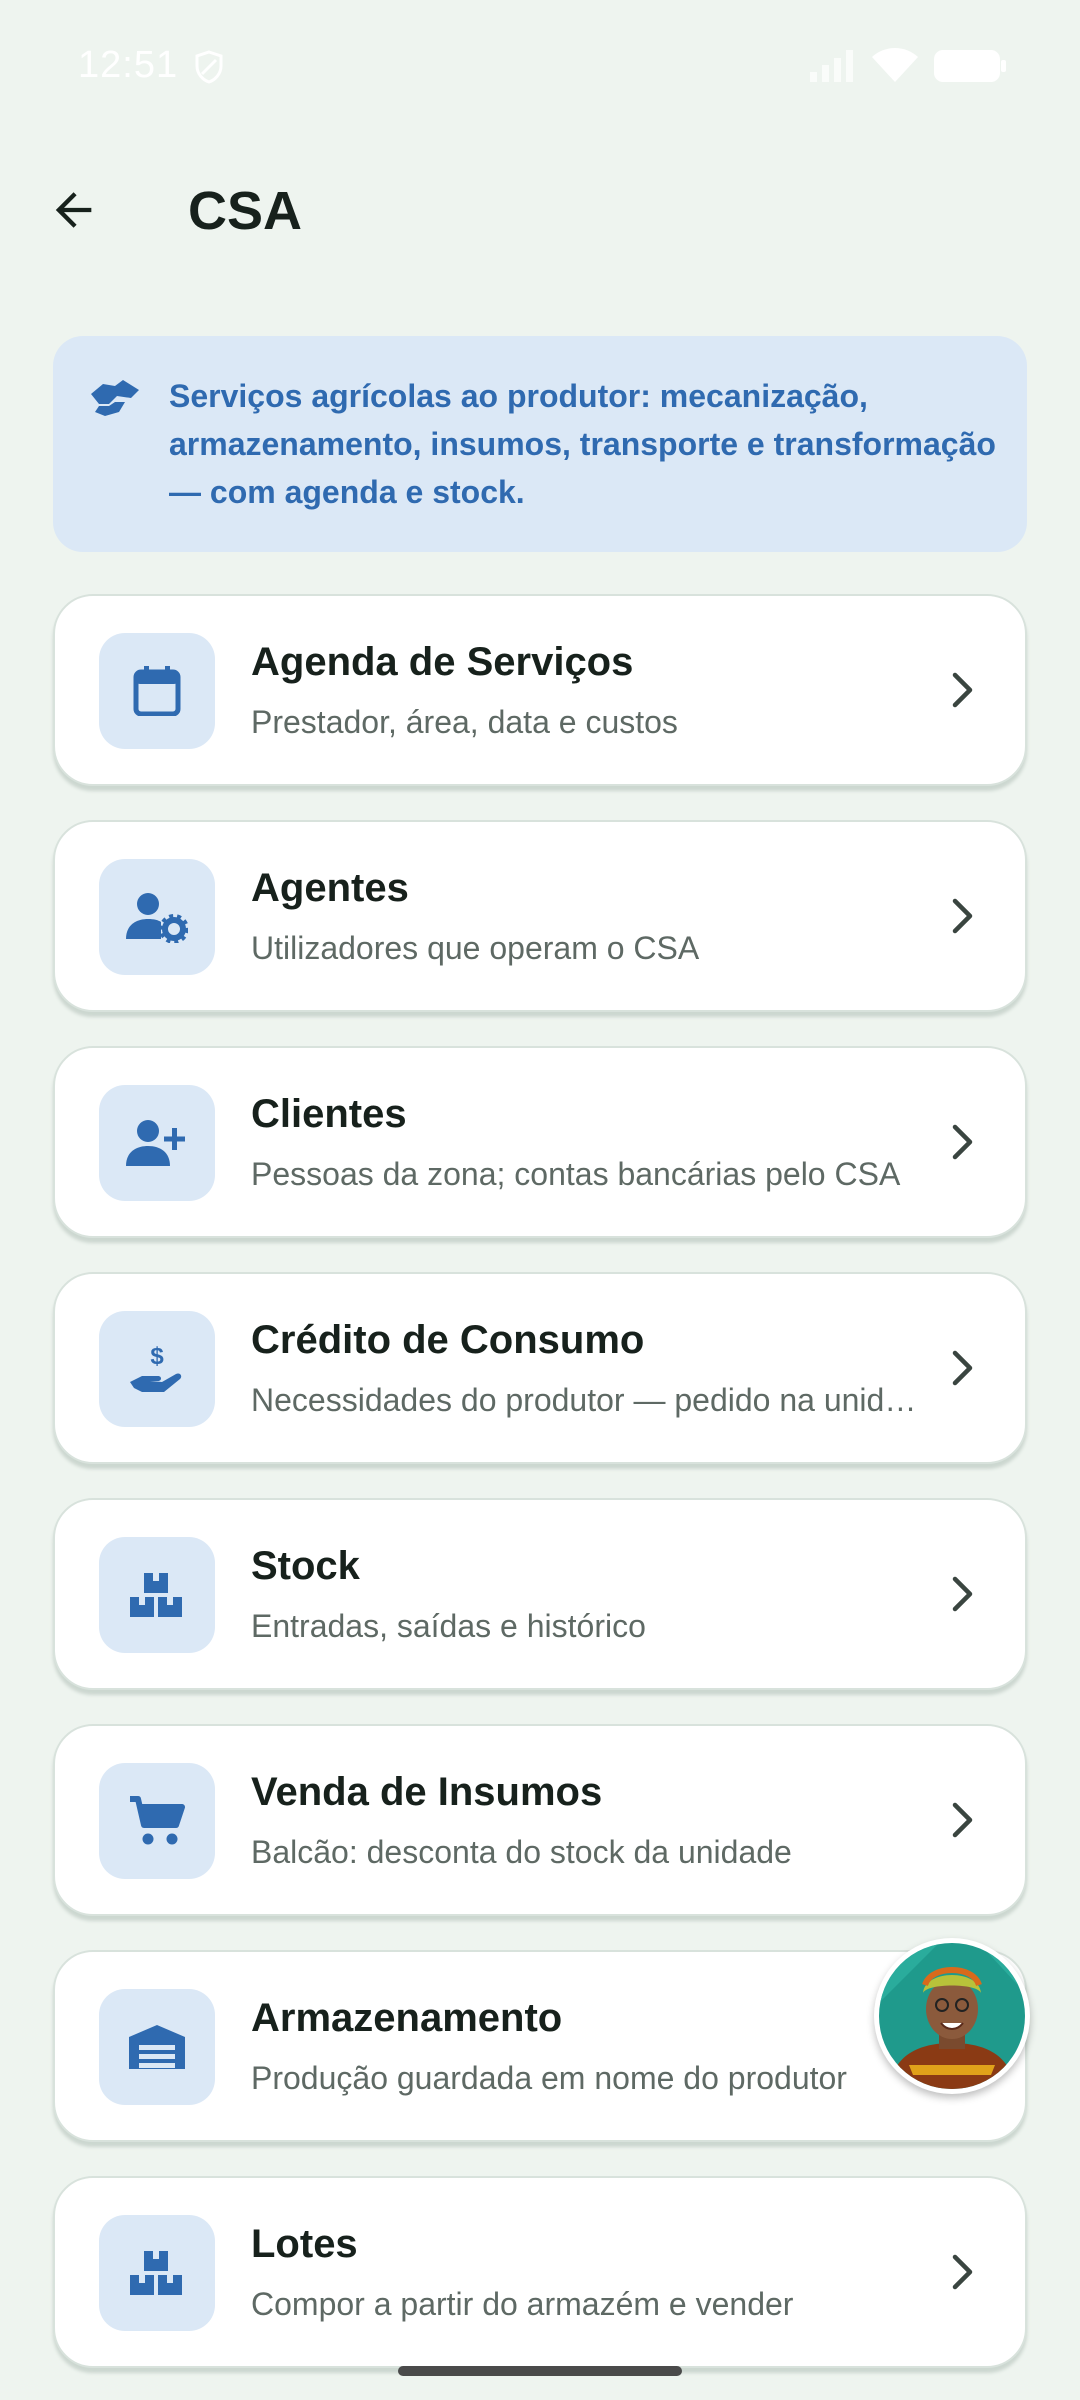 The image size is (1080, 2400). I want to click on menu-item-agentes: Agentes Utilizadores que operam o CSA, so click(540, 916).